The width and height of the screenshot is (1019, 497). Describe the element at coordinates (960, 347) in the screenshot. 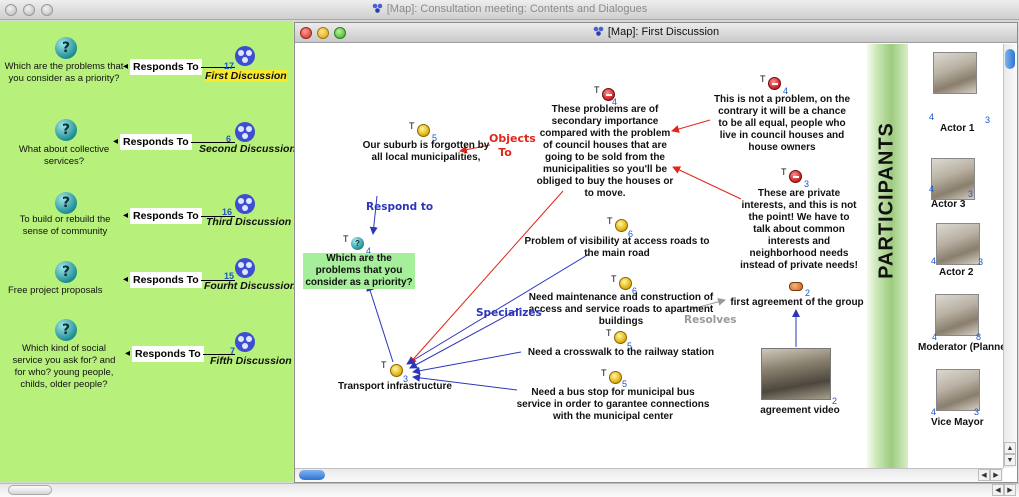

I see `participant-name: Moderator (Planne` at that location.